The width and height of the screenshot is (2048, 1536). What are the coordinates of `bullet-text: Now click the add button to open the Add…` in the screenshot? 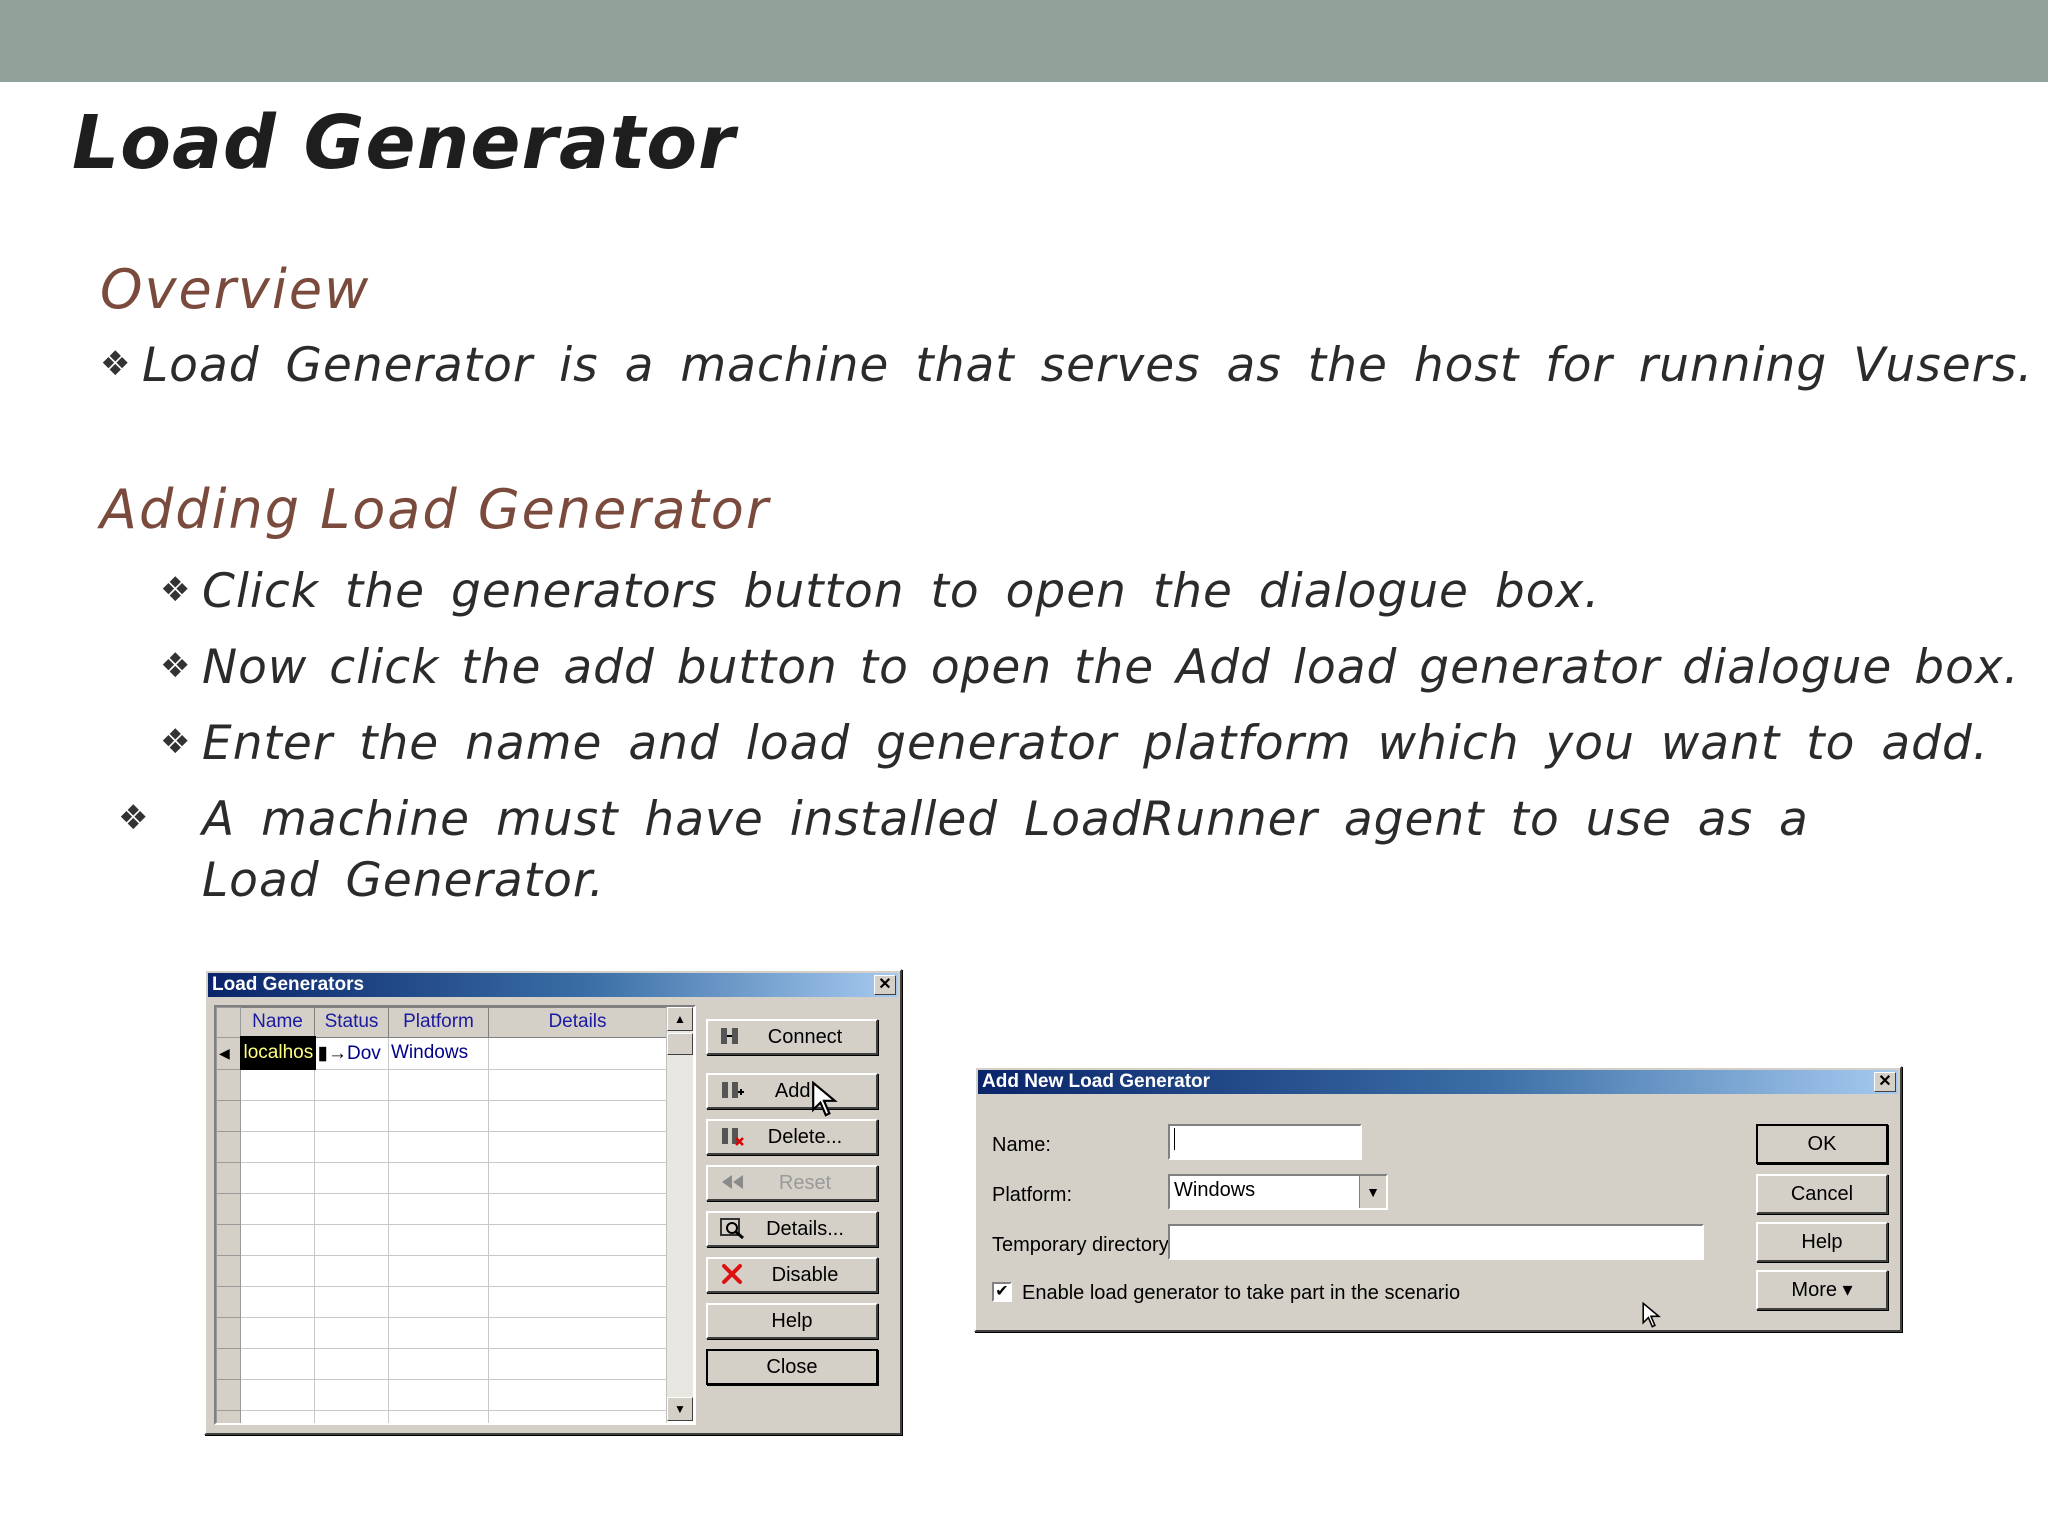 It's located at (1111, 667).